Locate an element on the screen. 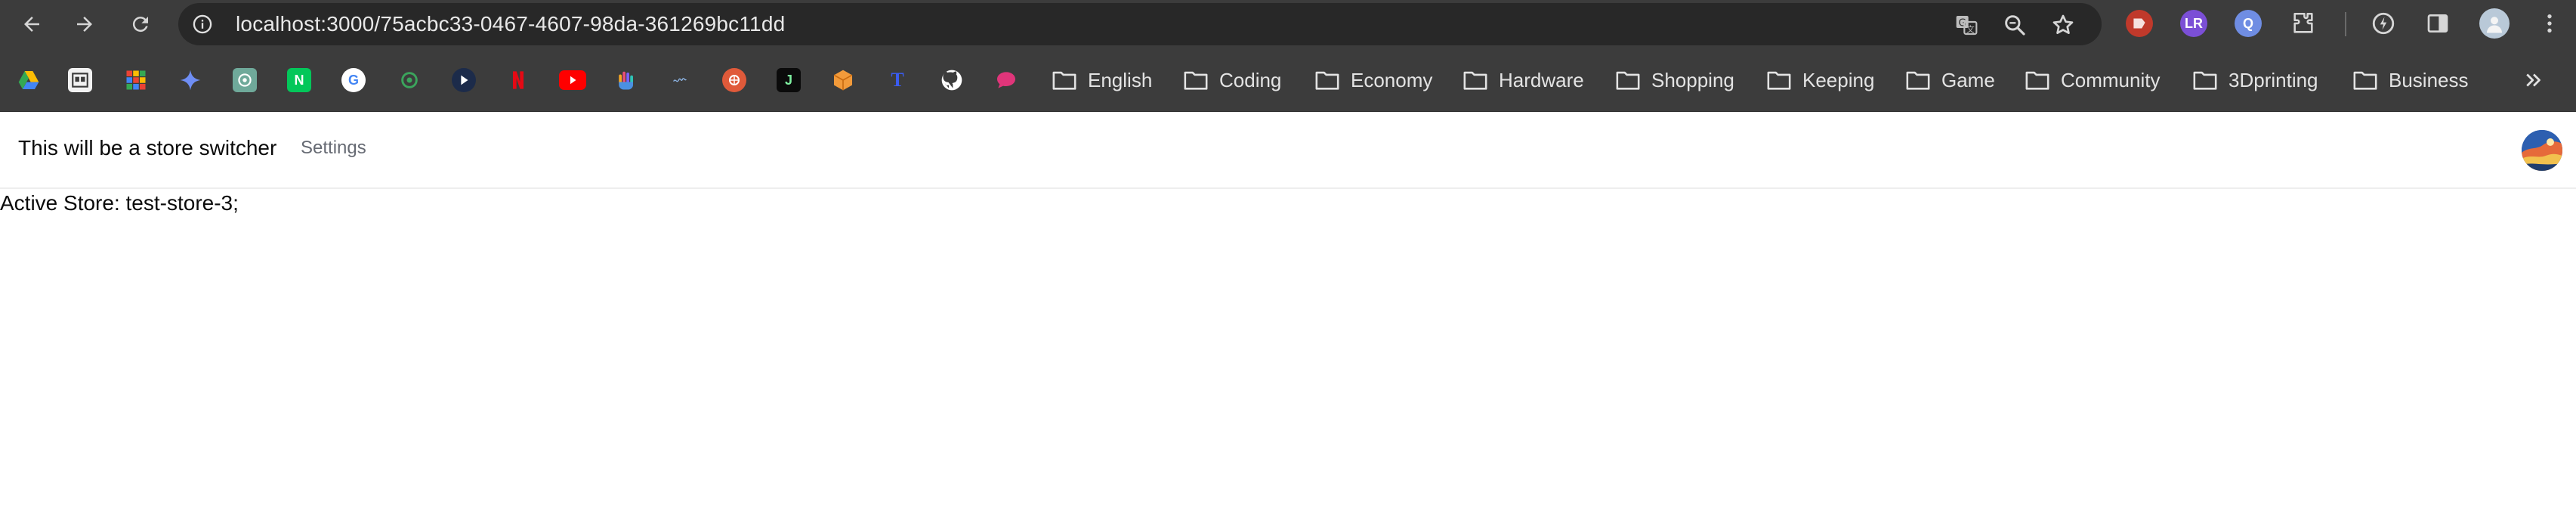  arrow-left-icon is located at coordinates (31, 25).